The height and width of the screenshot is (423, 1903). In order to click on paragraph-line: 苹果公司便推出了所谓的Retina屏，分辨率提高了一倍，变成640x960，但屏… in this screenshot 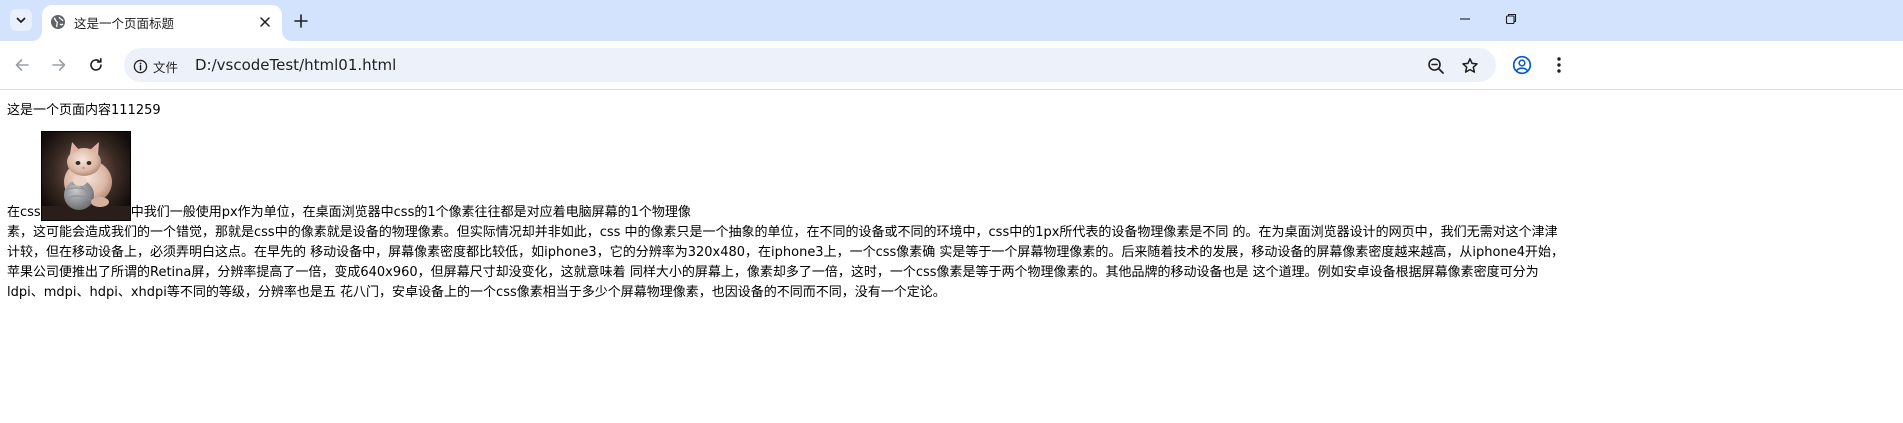, I will do `click(773, 272)`.